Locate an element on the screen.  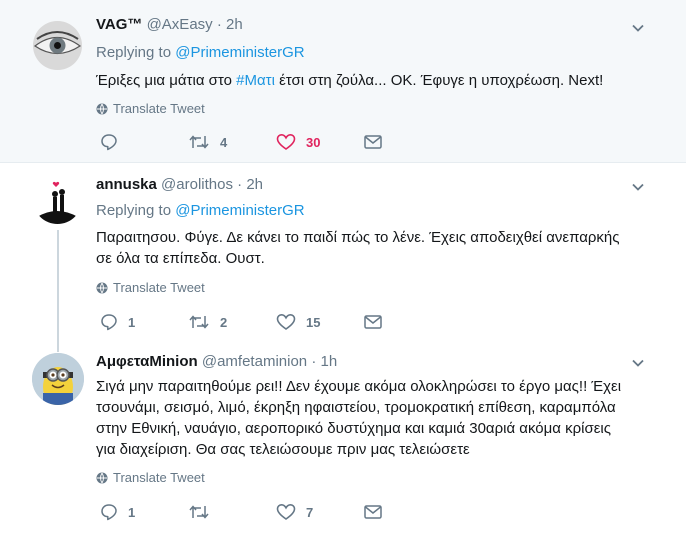
retweet-button: 2 is located at coordinates (207, 322).